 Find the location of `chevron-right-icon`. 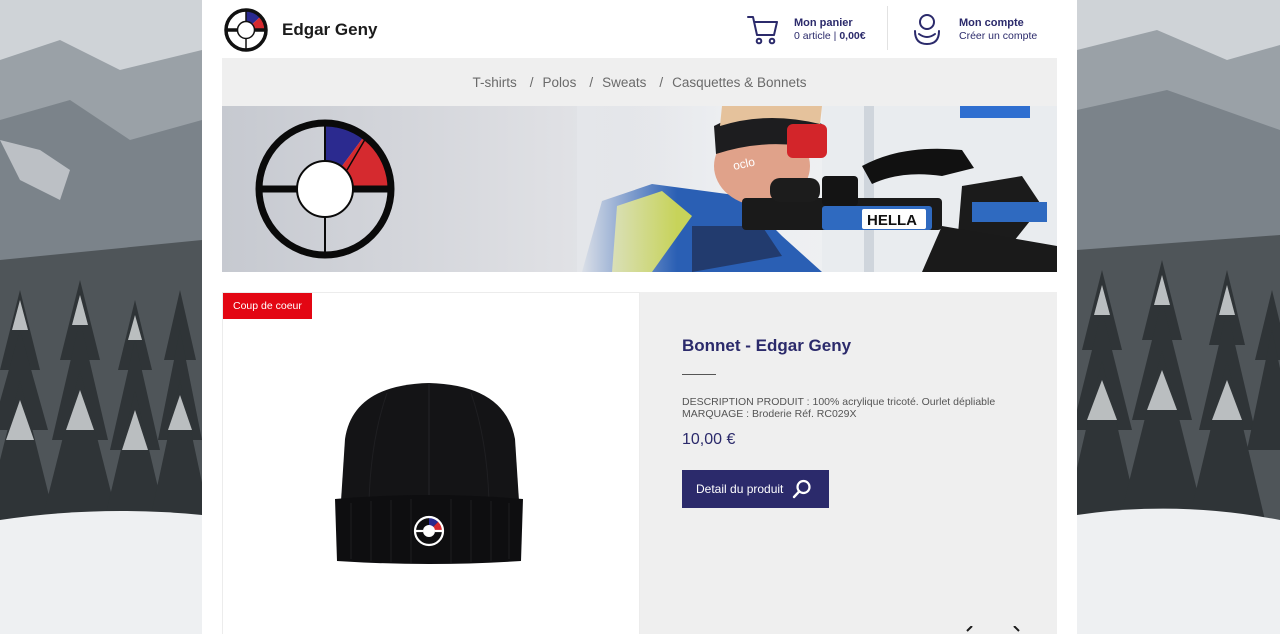

chevron-right-icon is located at coordinates (1017, 630).